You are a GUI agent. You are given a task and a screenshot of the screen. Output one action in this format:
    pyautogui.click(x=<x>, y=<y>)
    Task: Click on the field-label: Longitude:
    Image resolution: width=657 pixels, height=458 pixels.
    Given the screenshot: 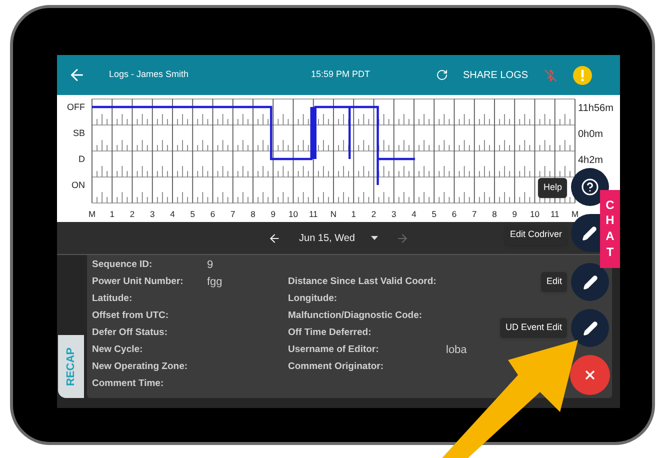 What is the action you would take?
    pyautogui.click(x=313, y=299)
    